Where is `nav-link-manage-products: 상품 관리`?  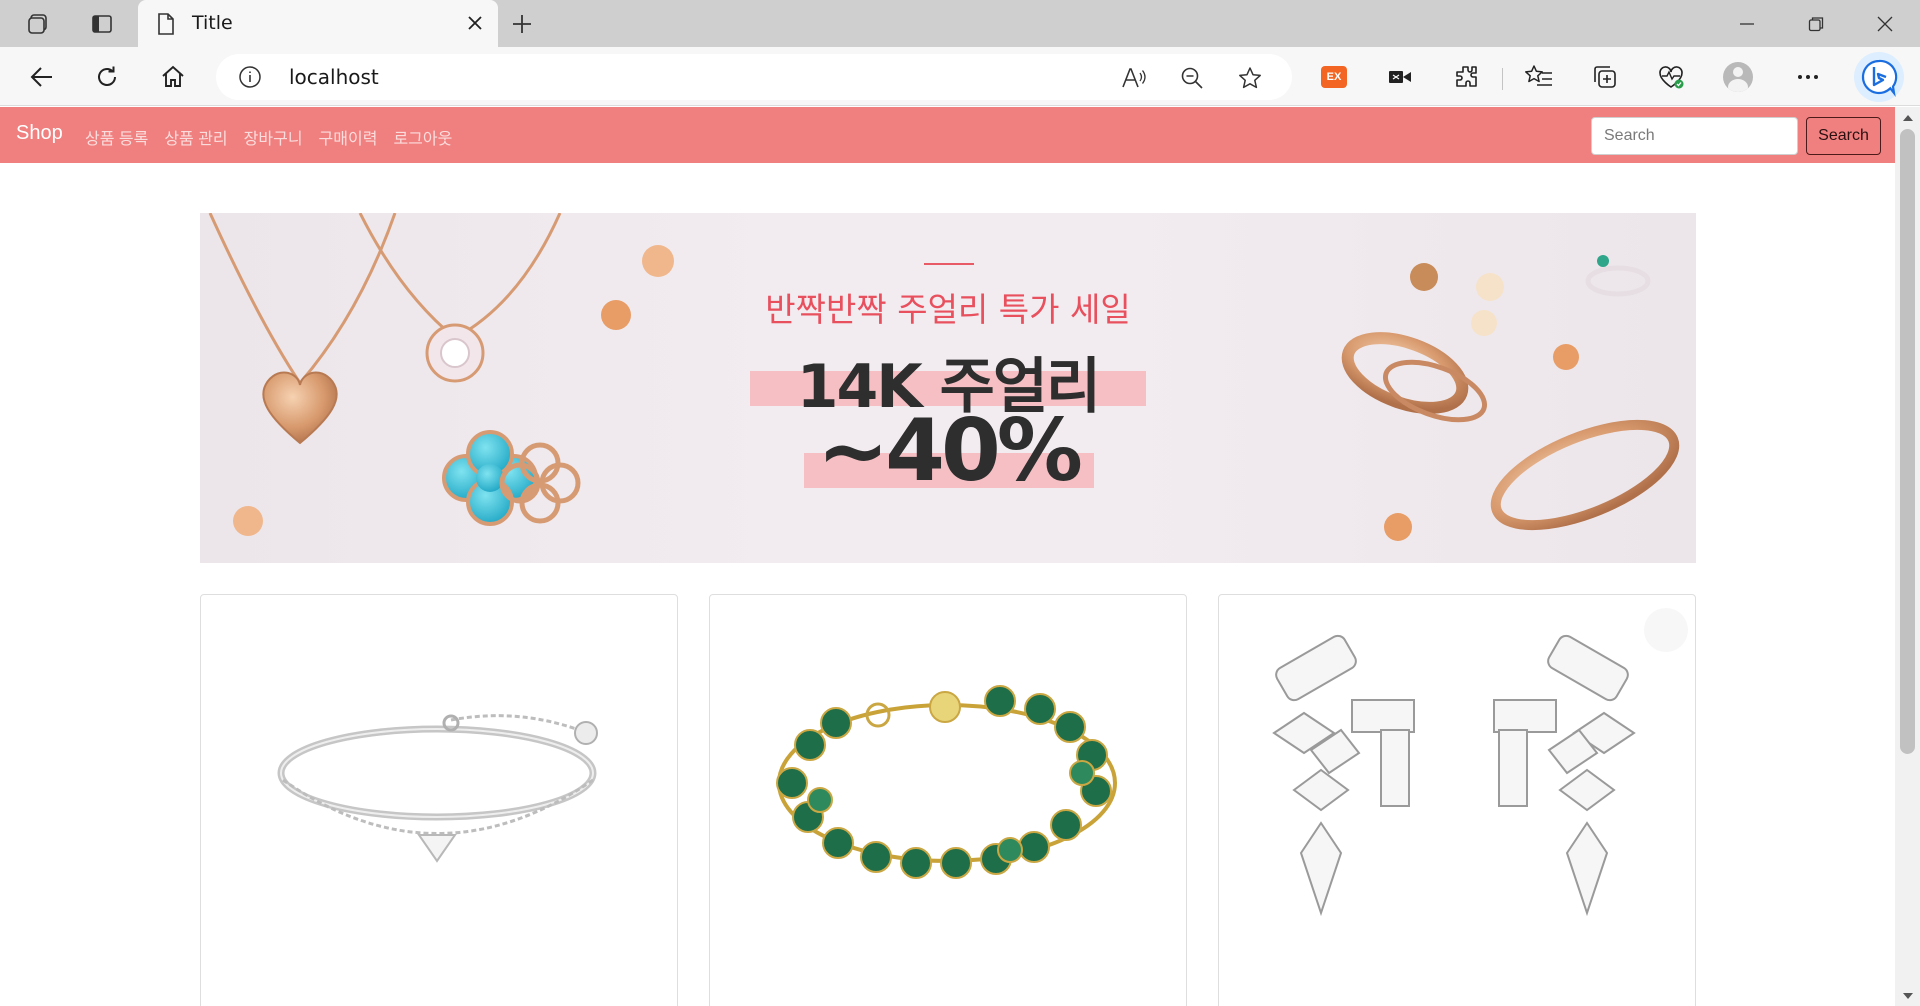
nav-link-manage-products: 상품 관리 is located at coordinates (195, 137).